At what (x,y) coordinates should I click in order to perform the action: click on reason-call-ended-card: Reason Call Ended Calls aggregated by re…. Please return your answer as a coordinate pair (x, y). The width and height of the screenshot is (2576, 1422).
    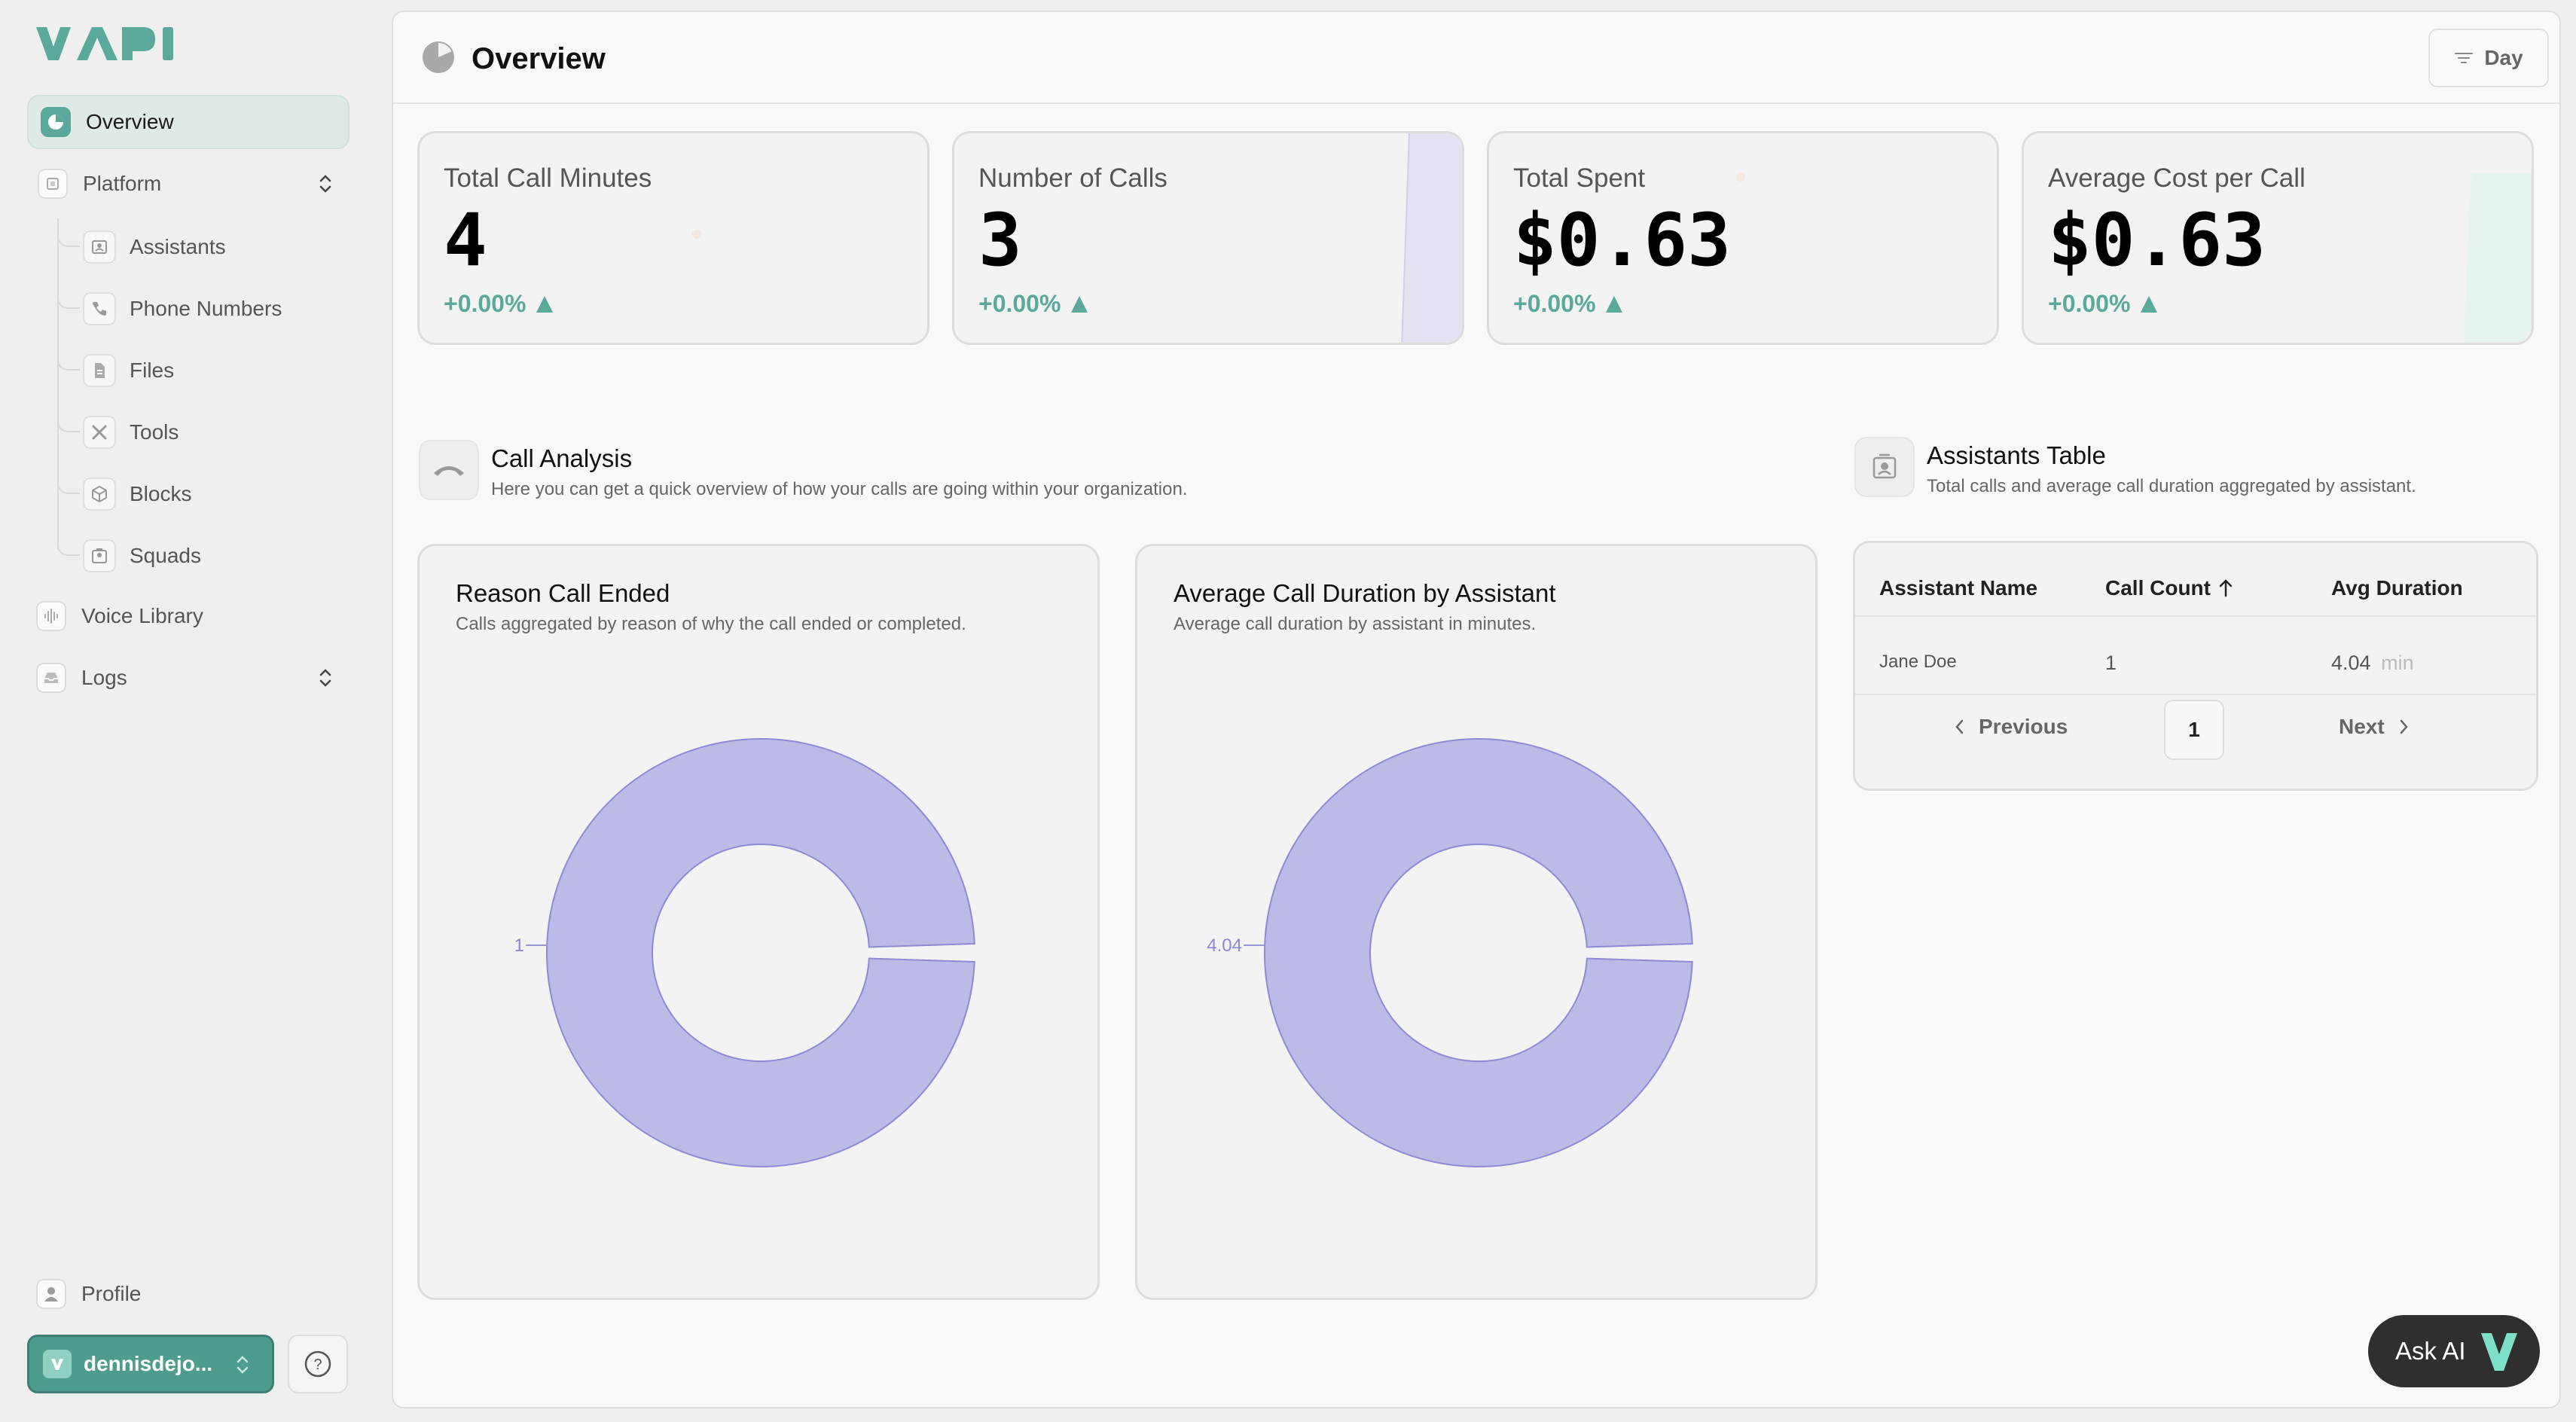
    Looking at the image, I should click on (759, 922).